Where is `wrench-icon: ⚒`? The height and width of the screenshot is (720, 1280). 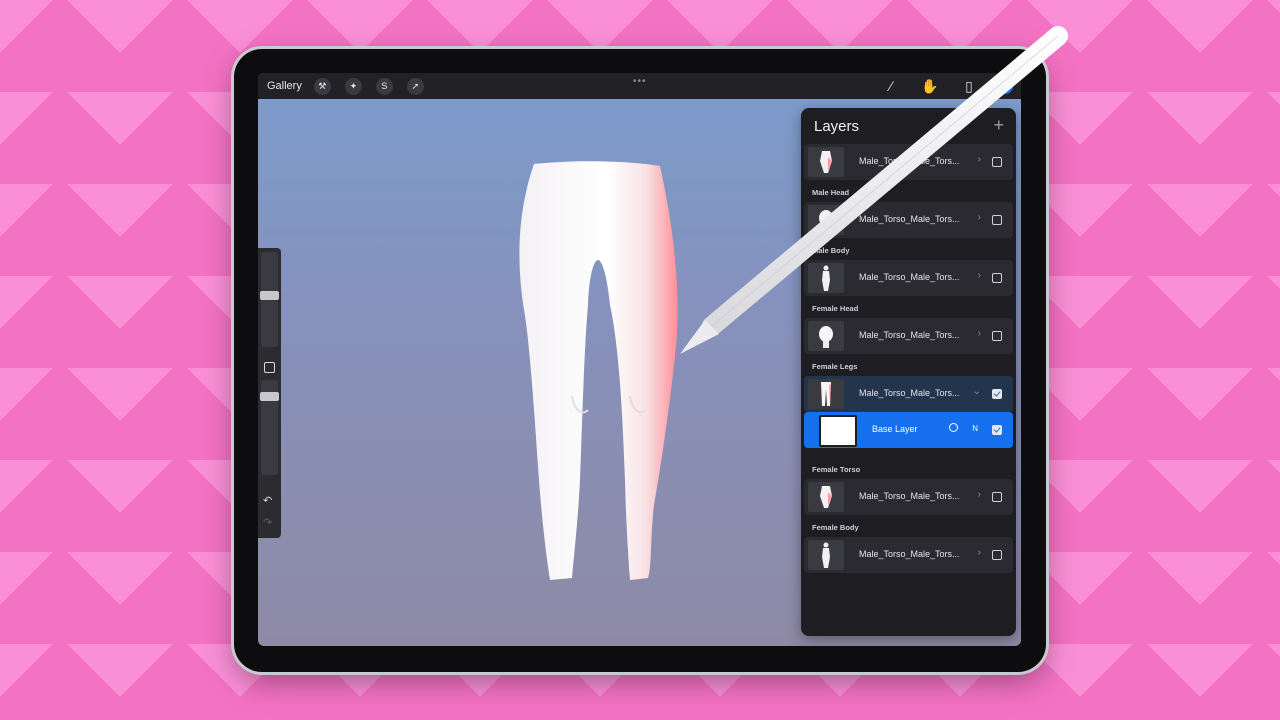 wrench-icon: ⚒ is located at coordinates (322, 86).